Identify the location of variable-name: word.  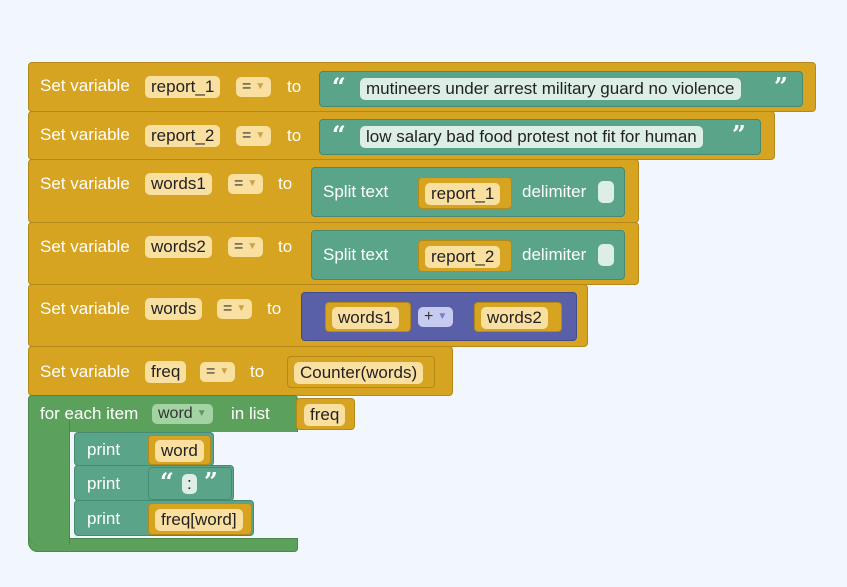
(179, 451).